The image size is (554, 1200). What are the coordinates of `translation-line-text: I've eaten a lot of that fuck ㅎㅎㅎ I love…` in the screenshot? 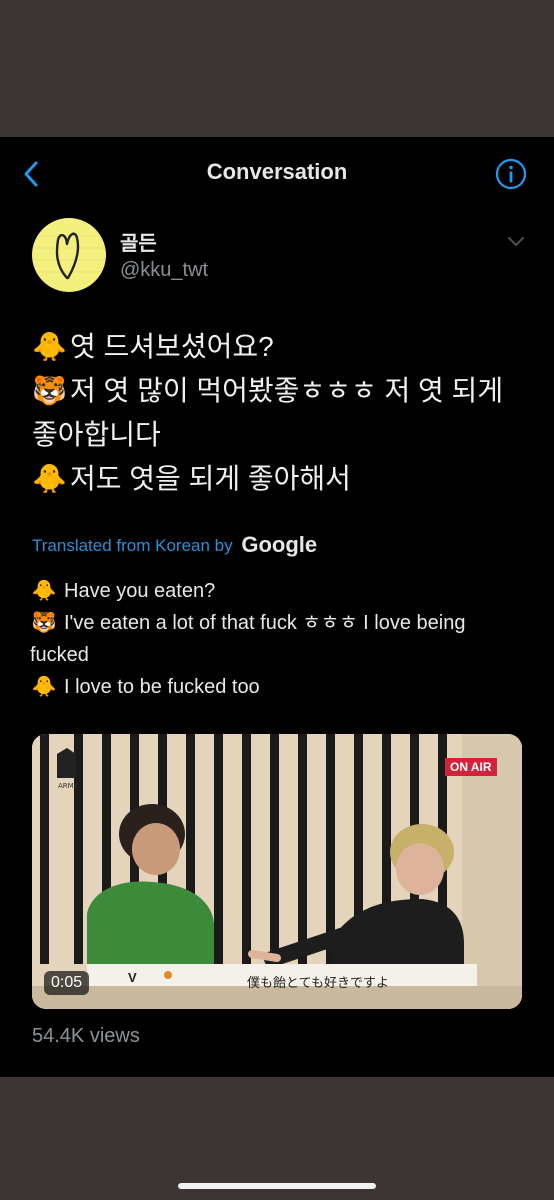 It's located at (265, 623).